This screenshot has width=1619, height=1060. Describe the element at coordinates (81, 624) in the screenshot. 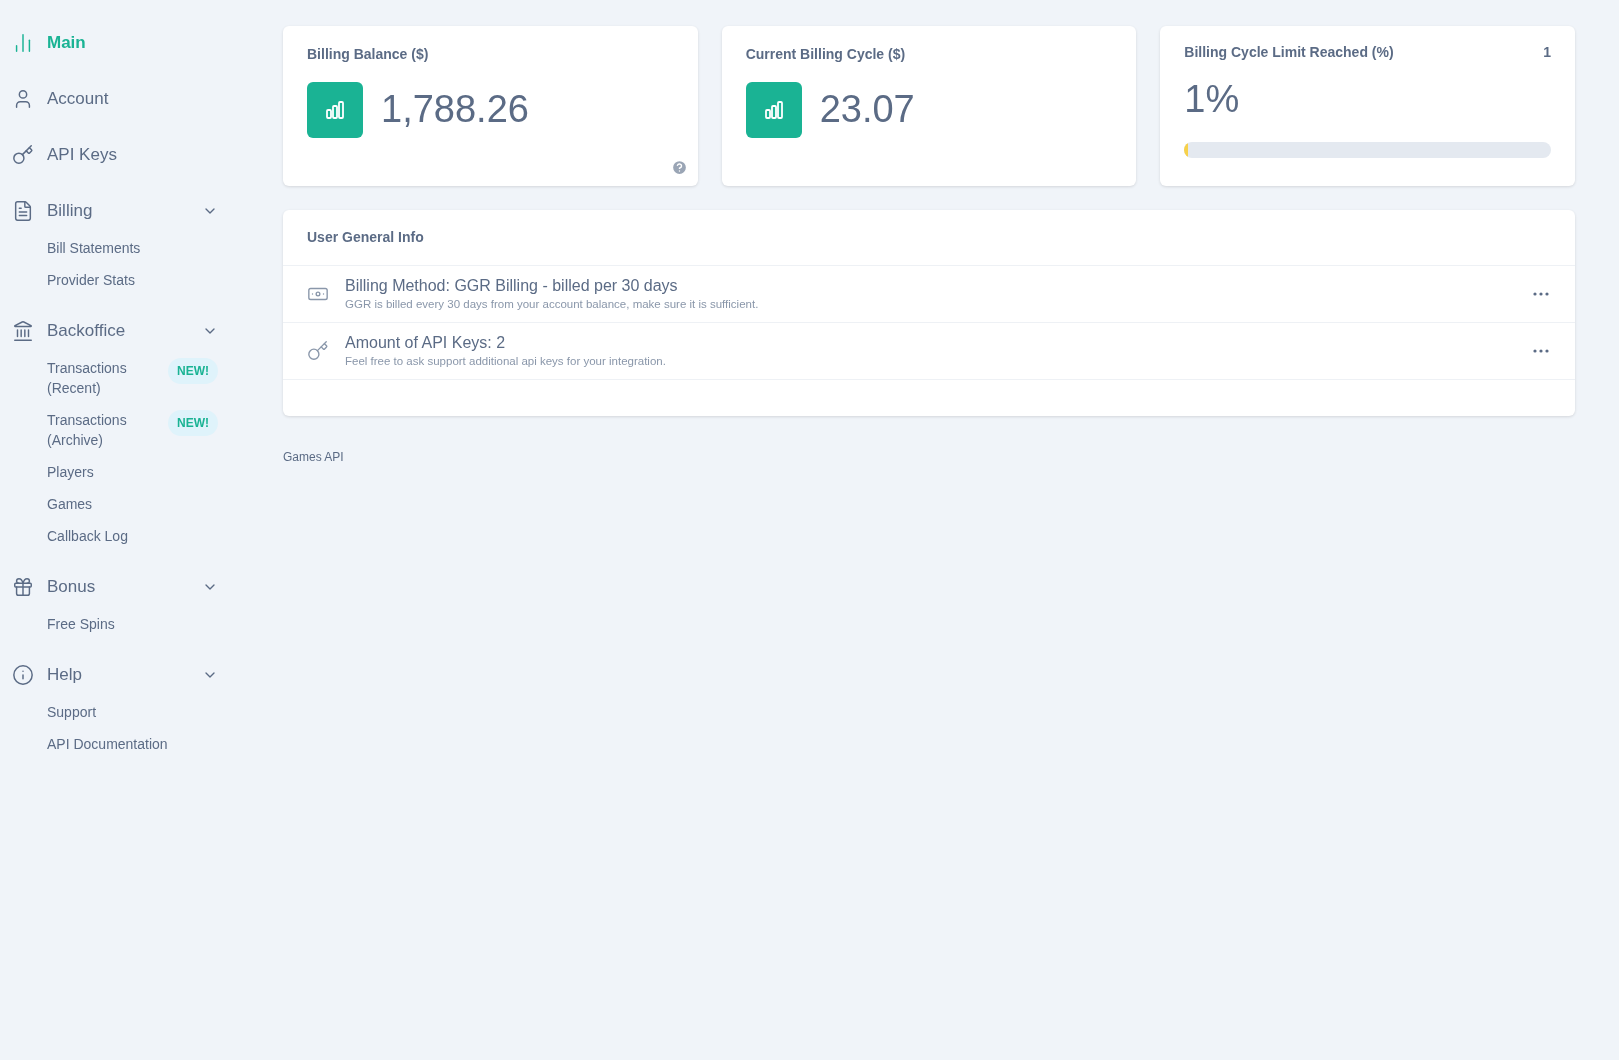

I see `sidebar-subitem-label: Free Spins` at that location.